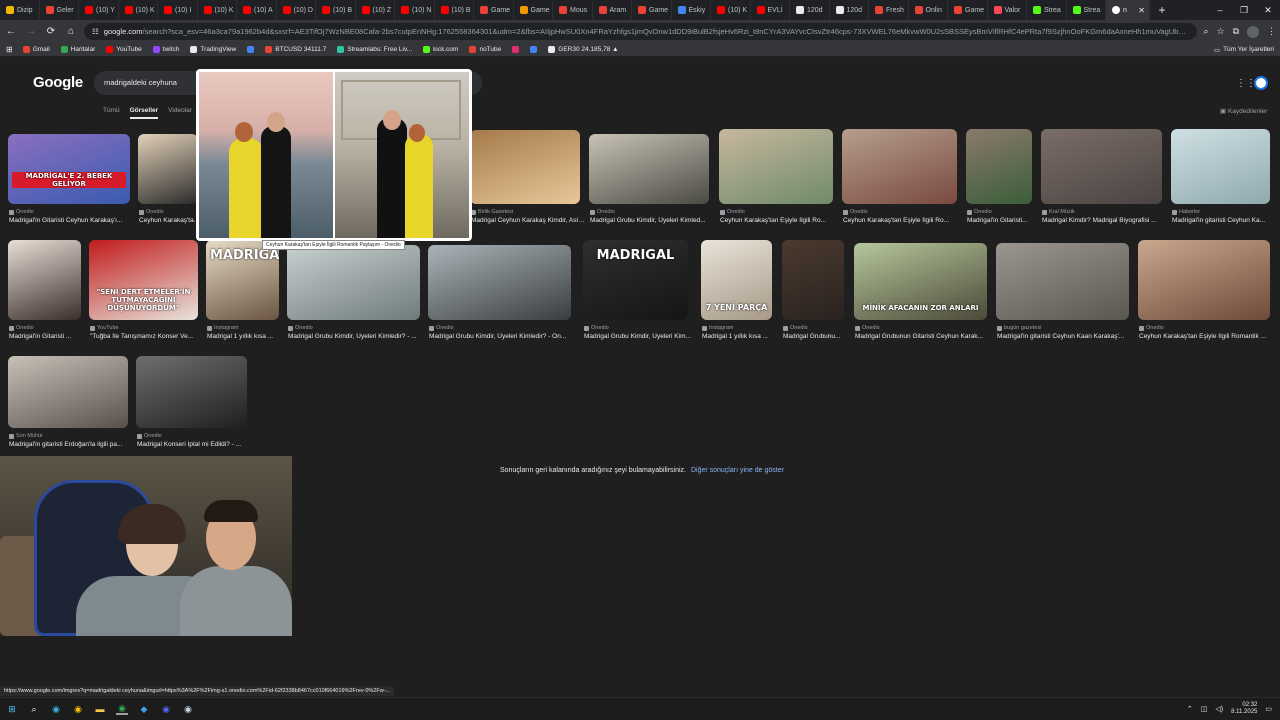 The image size is (1280, 720). What do you see at coordinates (1246, 83) in the screenshot?
I see `google-apps-icon: ⋮⋮` at bounding box center [1246, 83].